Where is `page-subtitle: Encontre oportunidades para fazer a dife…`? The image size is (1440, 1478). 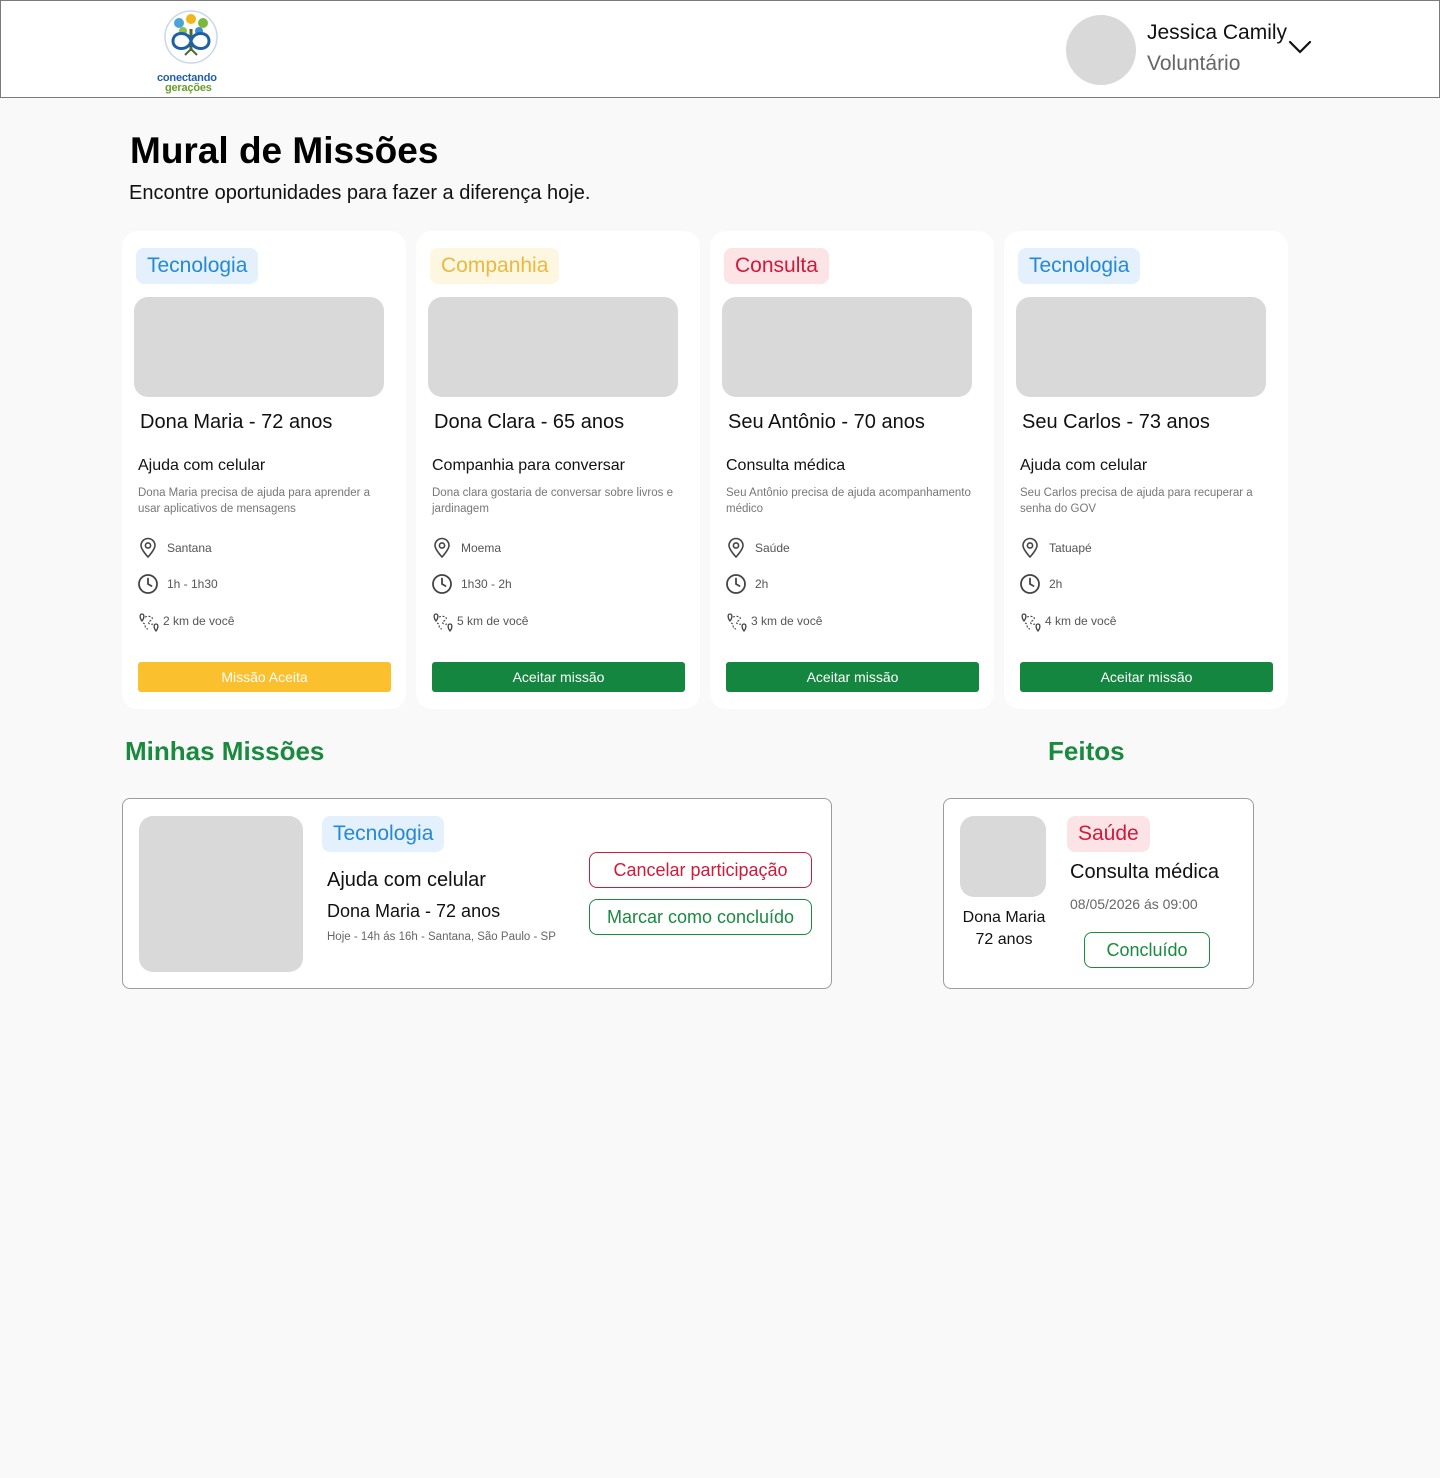 page-subtitle: Encontre oportunidades para fazer a dife… is located at coordinates (360, 193).